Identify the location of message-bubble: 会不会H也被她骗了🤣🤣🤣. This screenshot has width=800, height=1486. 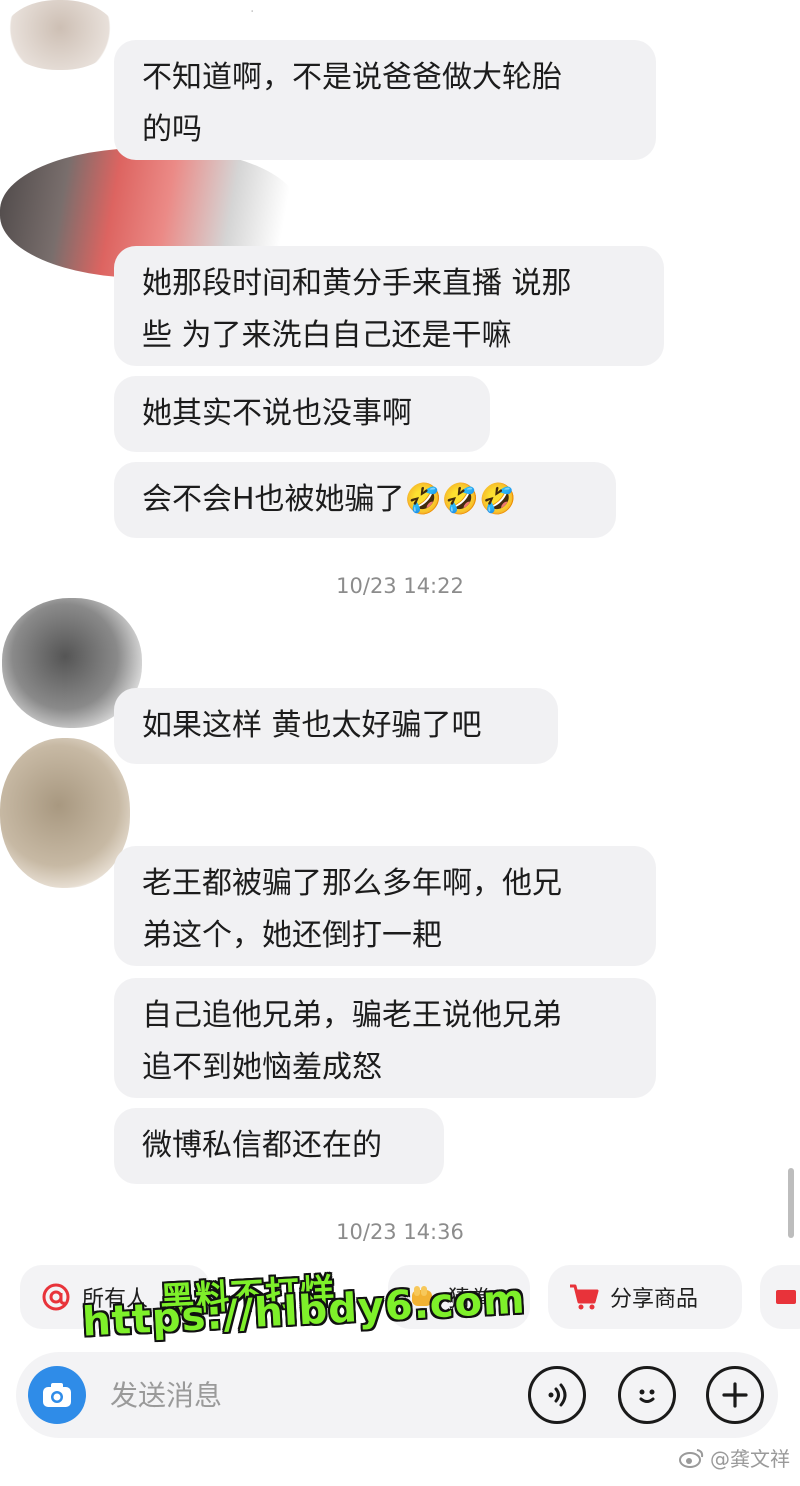
(365, 500).